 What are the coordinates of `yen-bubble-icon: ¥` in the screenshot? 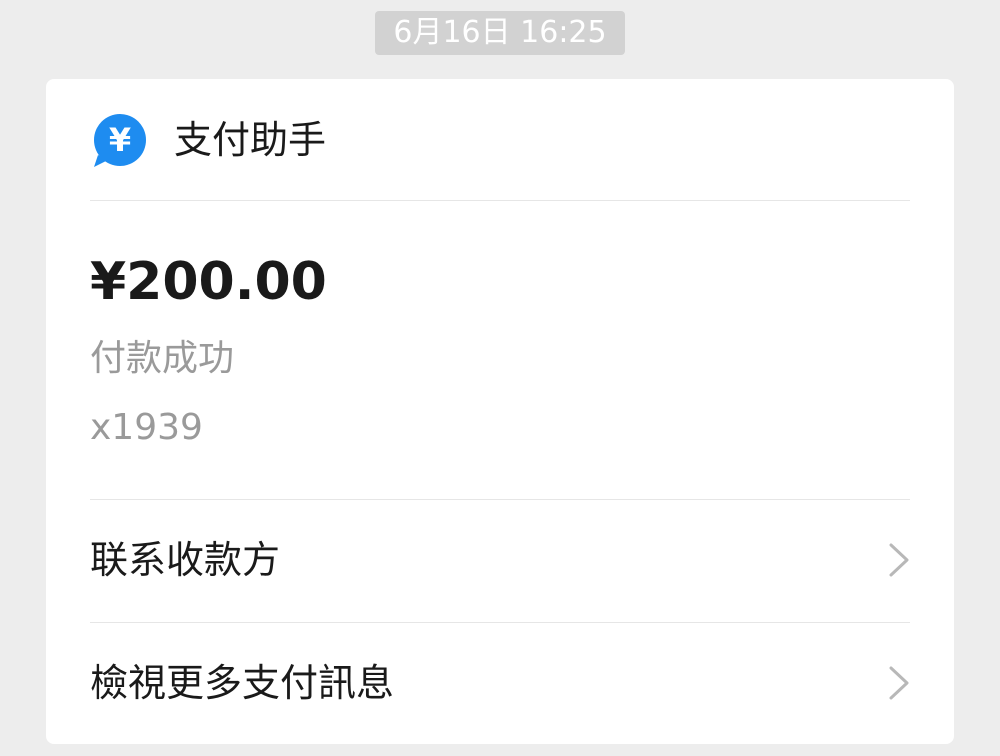 It's located at (120, 140).